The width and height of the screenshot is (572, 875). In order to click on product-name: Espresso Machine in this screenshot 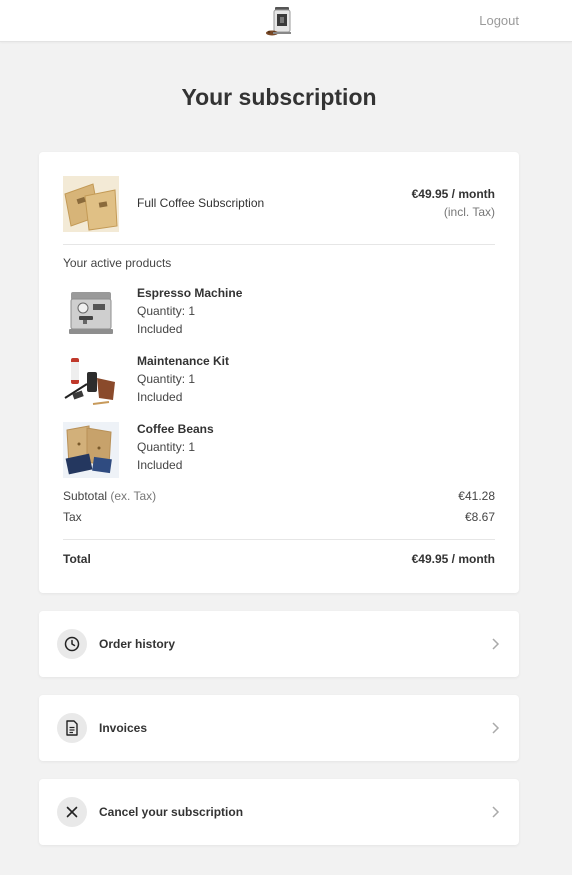, I will do `click(190, 293)`.